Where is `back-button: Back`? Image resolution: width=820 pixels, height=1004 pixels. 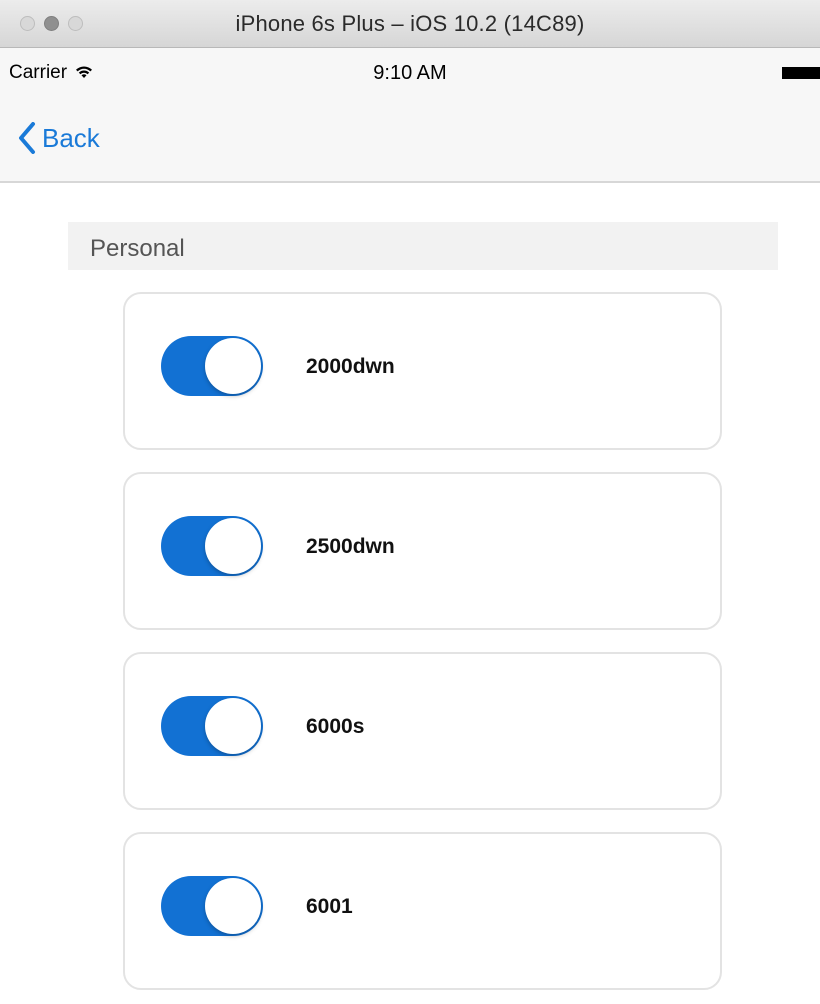 back-button: Back is located at coordinates (59, 138).